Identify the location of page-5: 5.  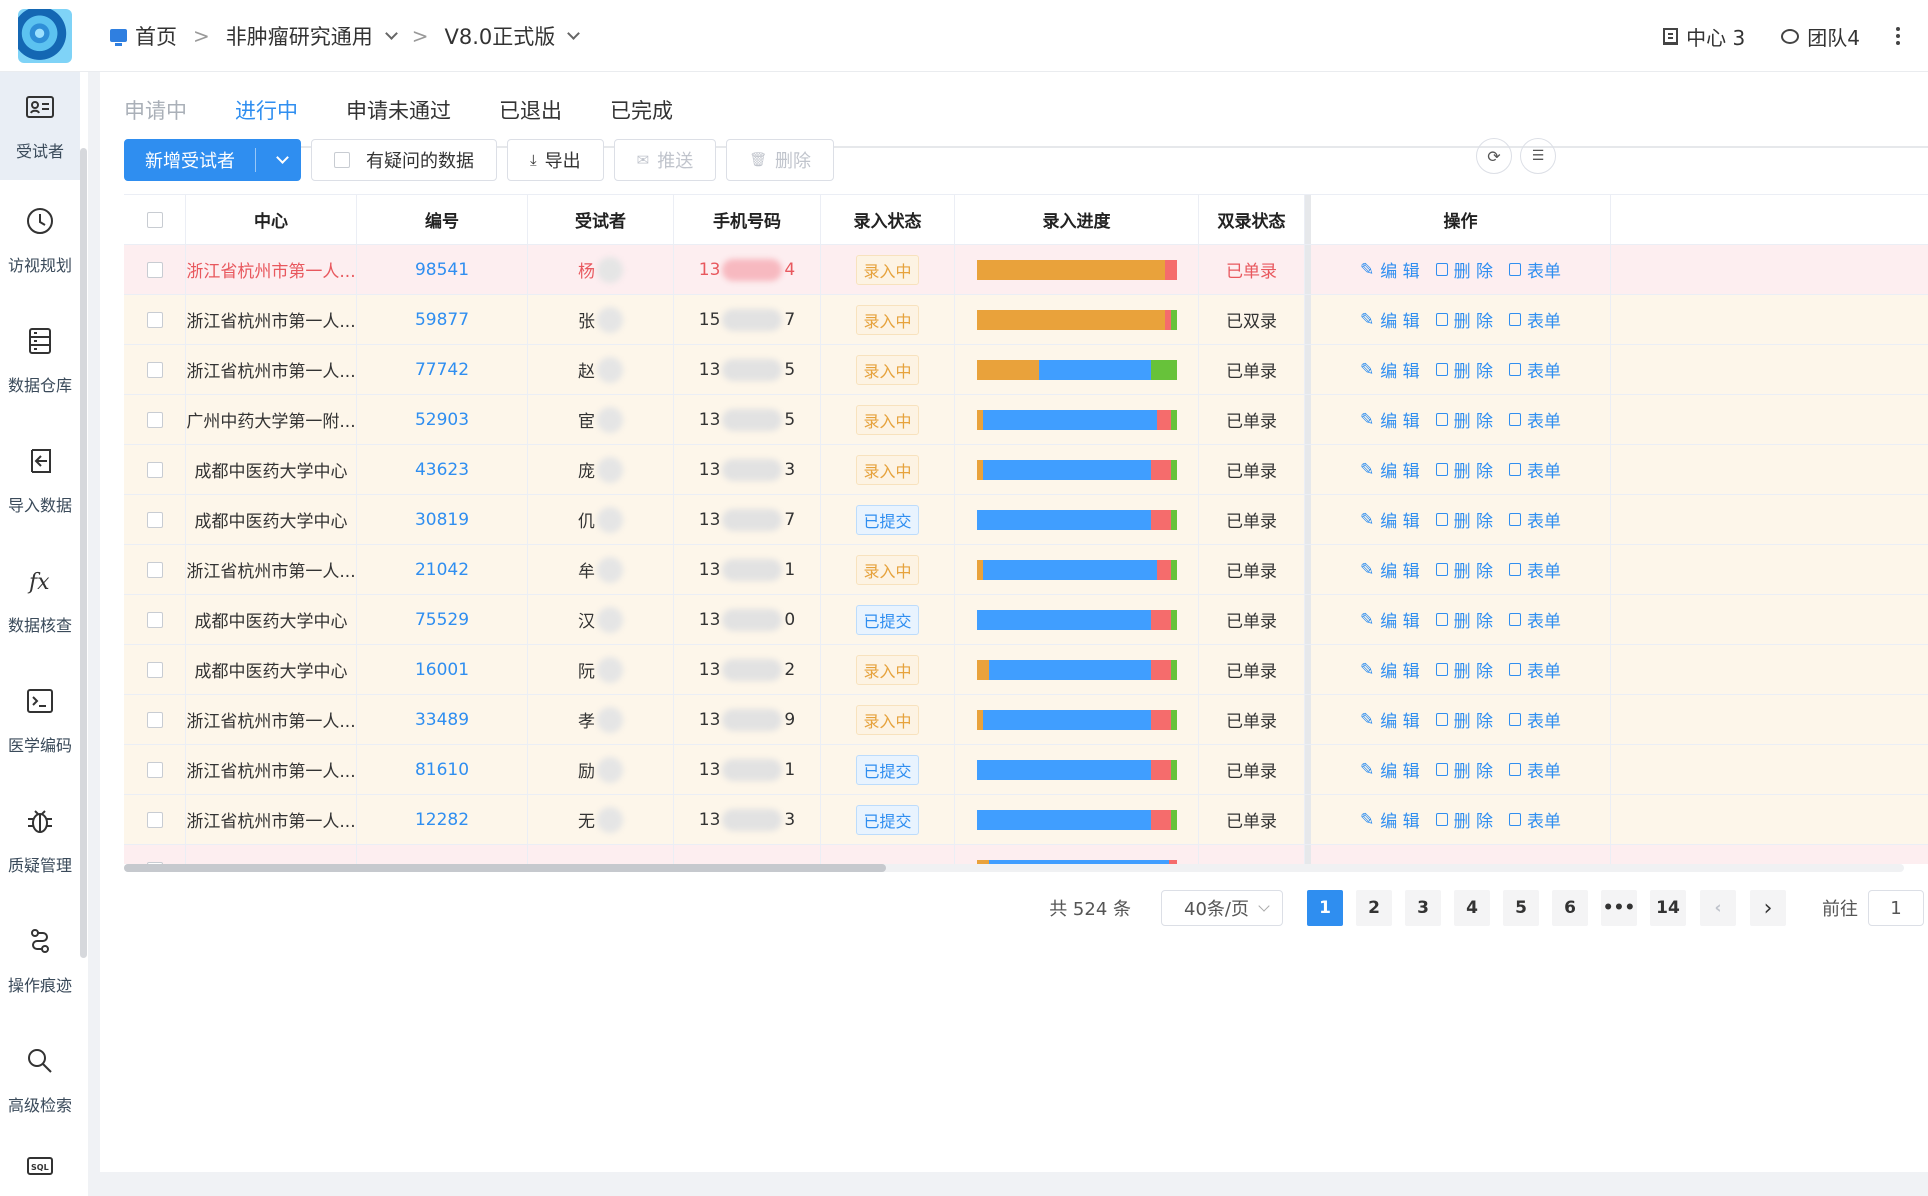
(1521, 908).